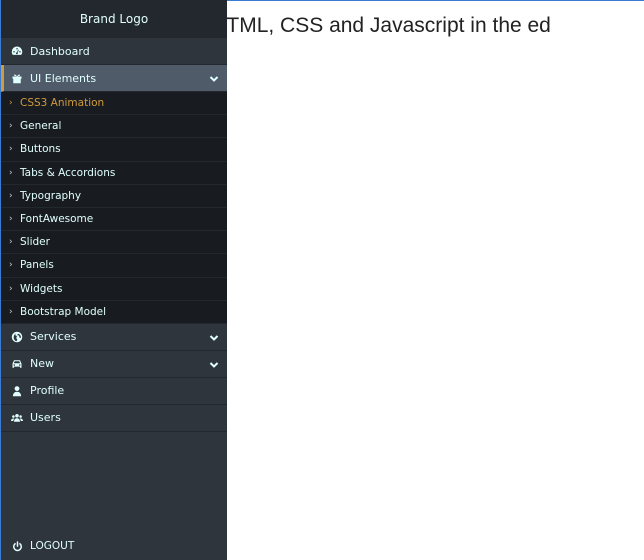 The width and height of the screenshot is (644, 560). What do you see at coordinates (41, 288) in the screenshot?
I see `submenu-item-label: Widgets` at bounding box center [41, 288].